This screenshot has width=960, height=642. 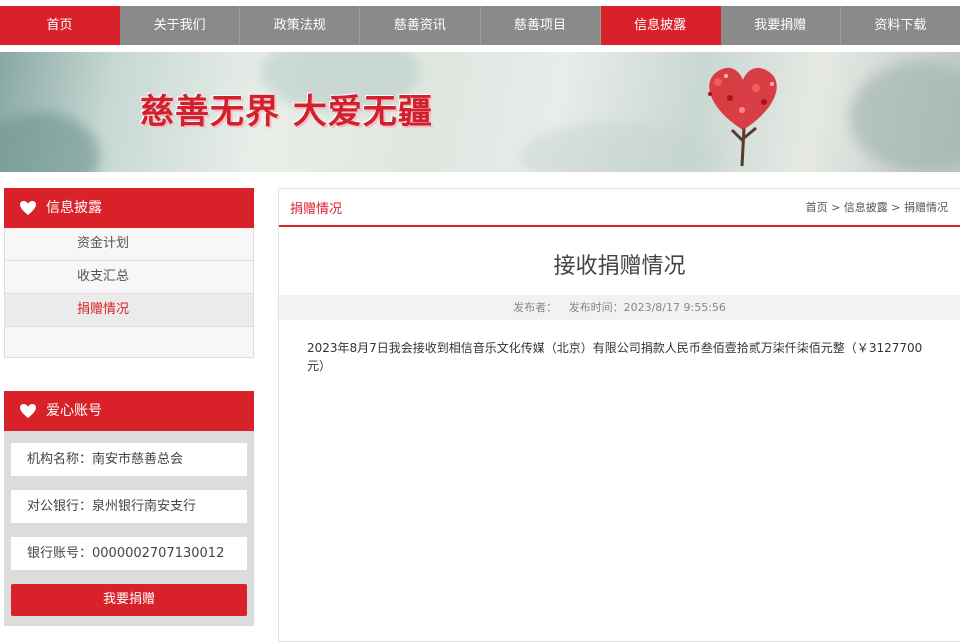 I want to click on menu-item-fund-plan: 资金计划, so click(x=129, y=244).